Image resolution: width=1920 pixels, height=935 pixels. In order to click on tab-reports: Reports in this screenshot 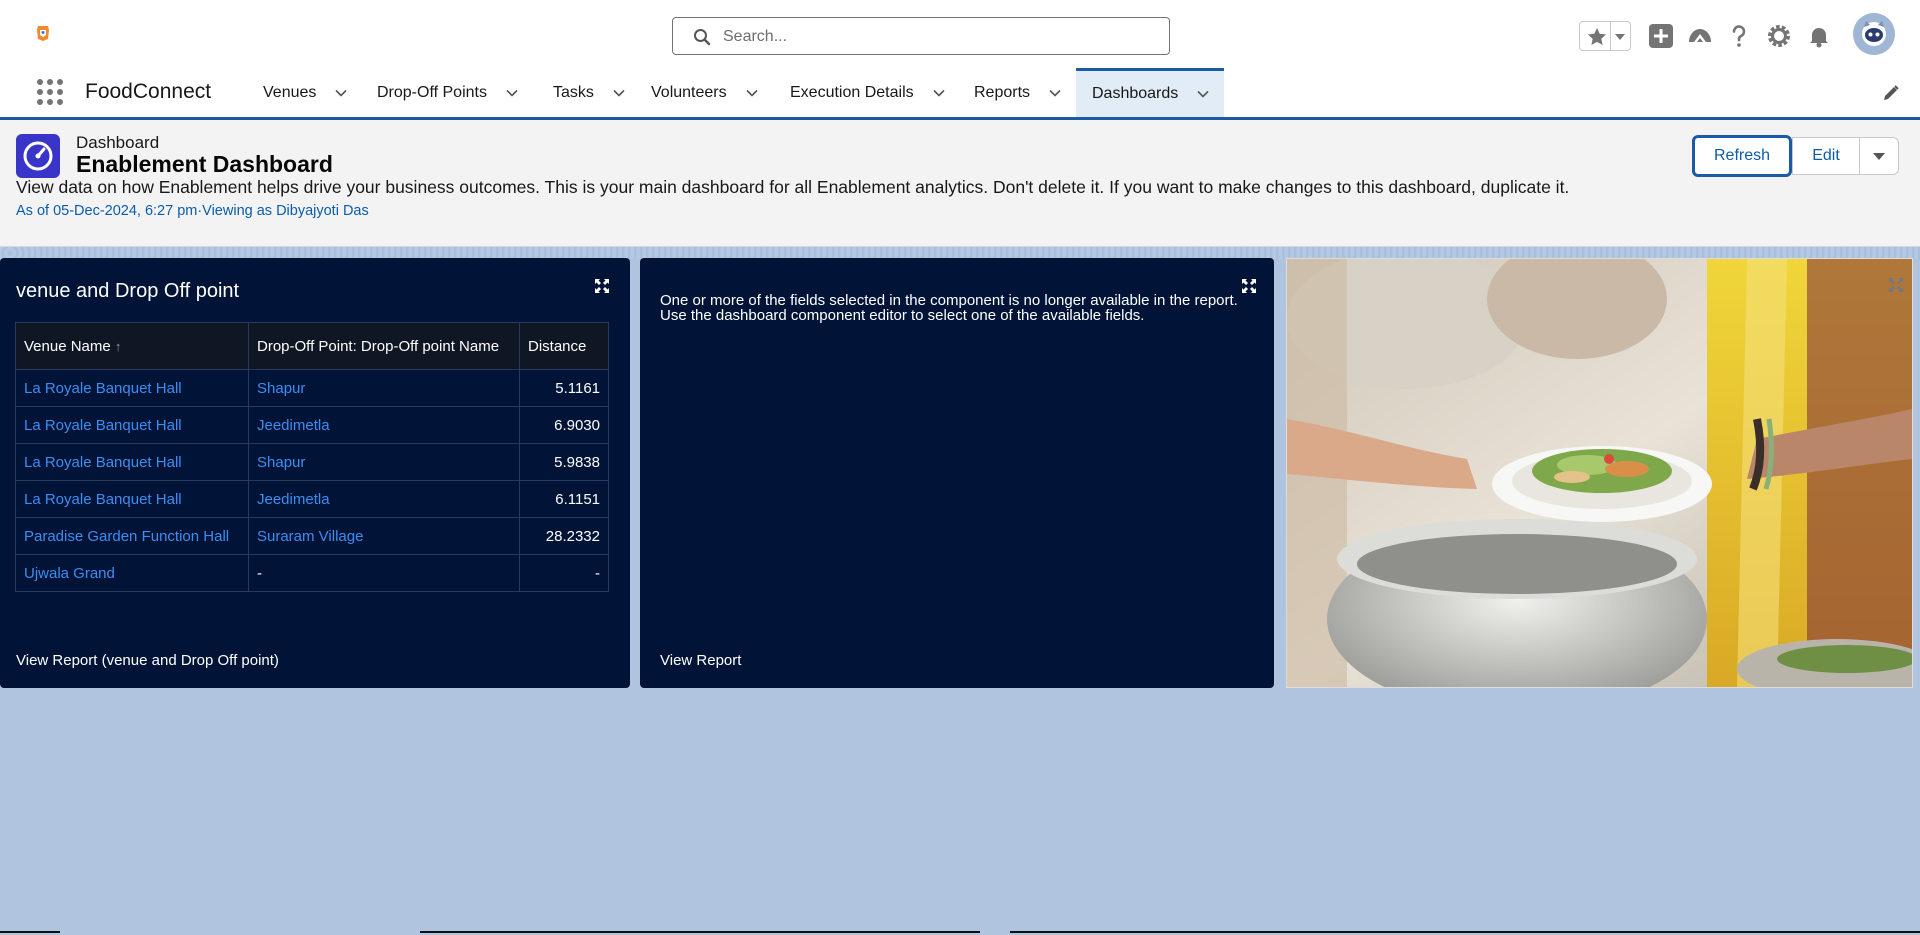, I will do `click(1018, 92)`.